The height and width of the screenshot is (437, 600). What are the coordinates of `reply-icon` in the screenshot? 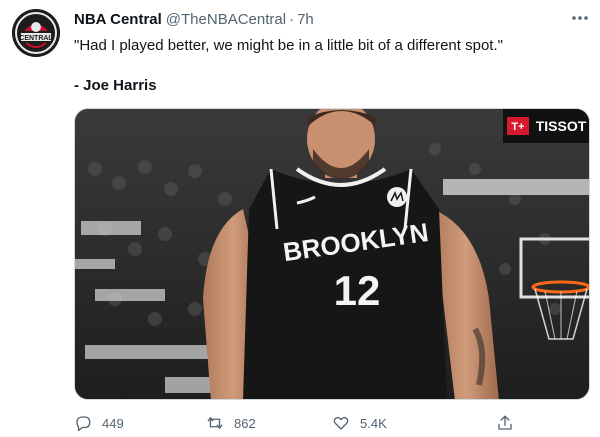 It's located at (83, 424).